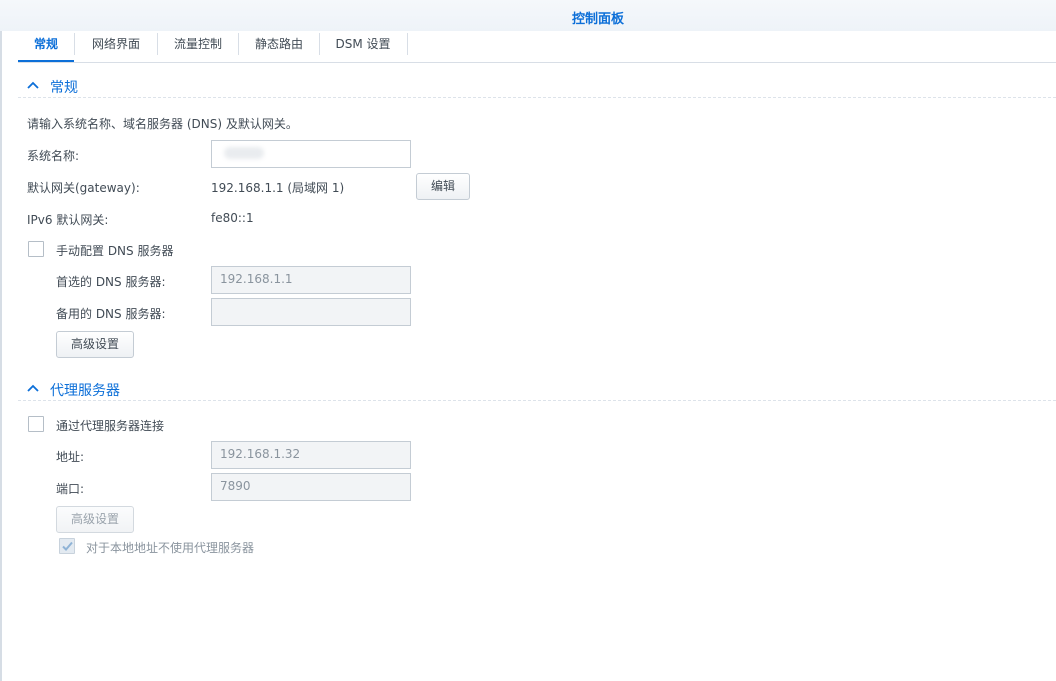 This screenshot has height=681, width=1056. I want to click on gateway-label: 默认网关(gateway):, so click(83, 188).